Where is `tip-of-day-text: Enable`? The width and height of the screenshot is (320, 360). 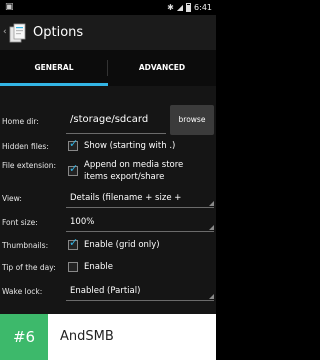
tip-of-day-text: Enable is located at coordinates (98, 267).